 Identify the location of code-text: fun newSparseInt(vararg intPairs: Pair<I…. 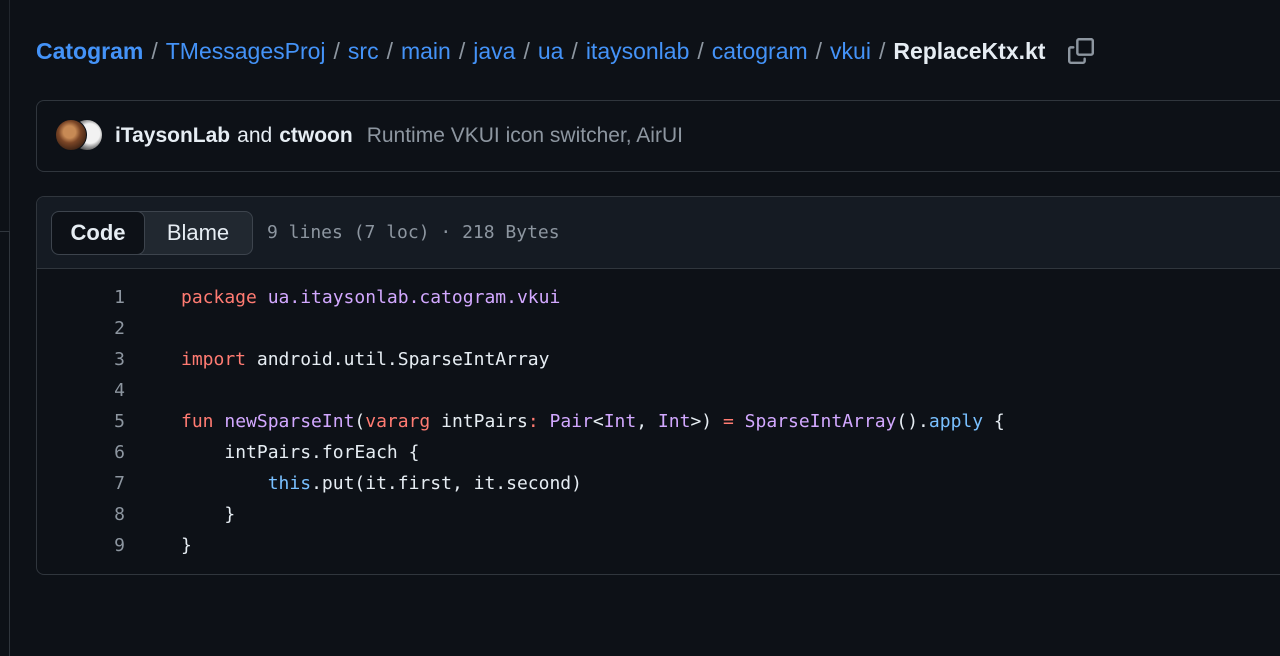
(593, 421).